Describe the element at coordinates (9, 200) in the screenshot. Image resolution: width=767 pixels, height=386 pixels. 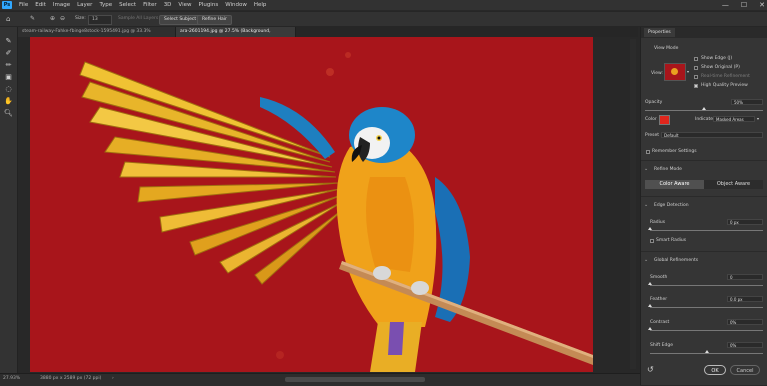
I see `tools-panel: ✎ ✐ ✏ ▣ ◌ ✋ 🔍︎` at that location.